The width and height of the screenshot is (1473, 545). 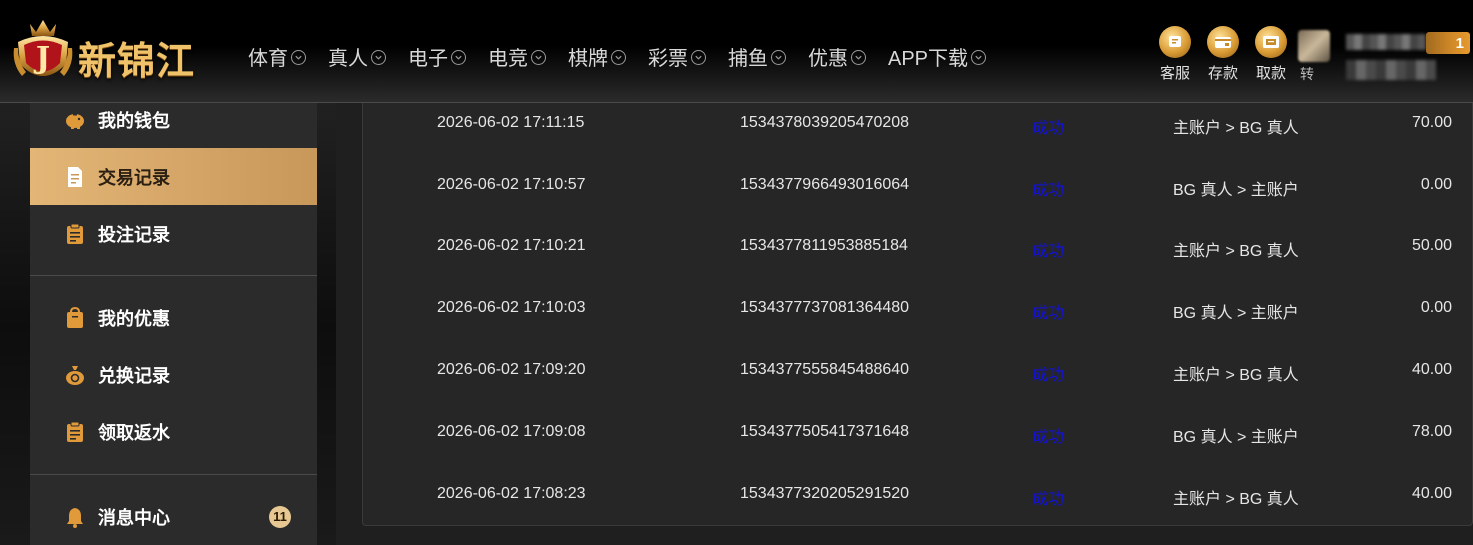 What do you see at coordinates (173, 119) in the screenshot?
I see `sidebar-item-my-wallet: 我的钱包` at bounding box center [173, 119].